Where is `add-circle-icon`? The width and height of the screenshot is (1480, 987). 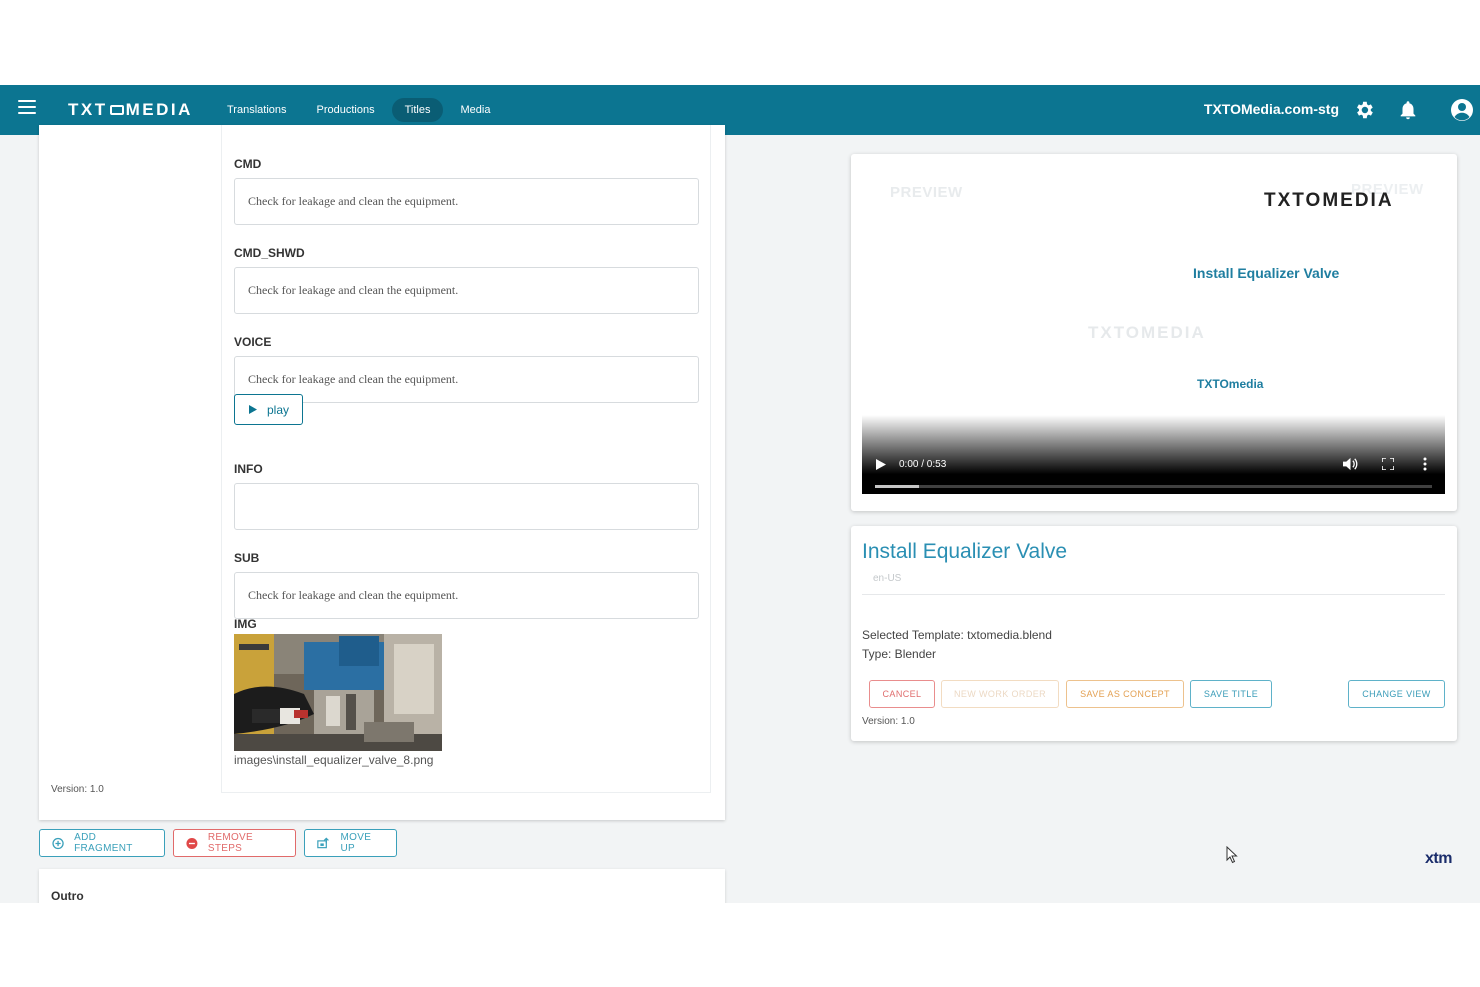
add-circle-icon is located at coordinates (58, 843).